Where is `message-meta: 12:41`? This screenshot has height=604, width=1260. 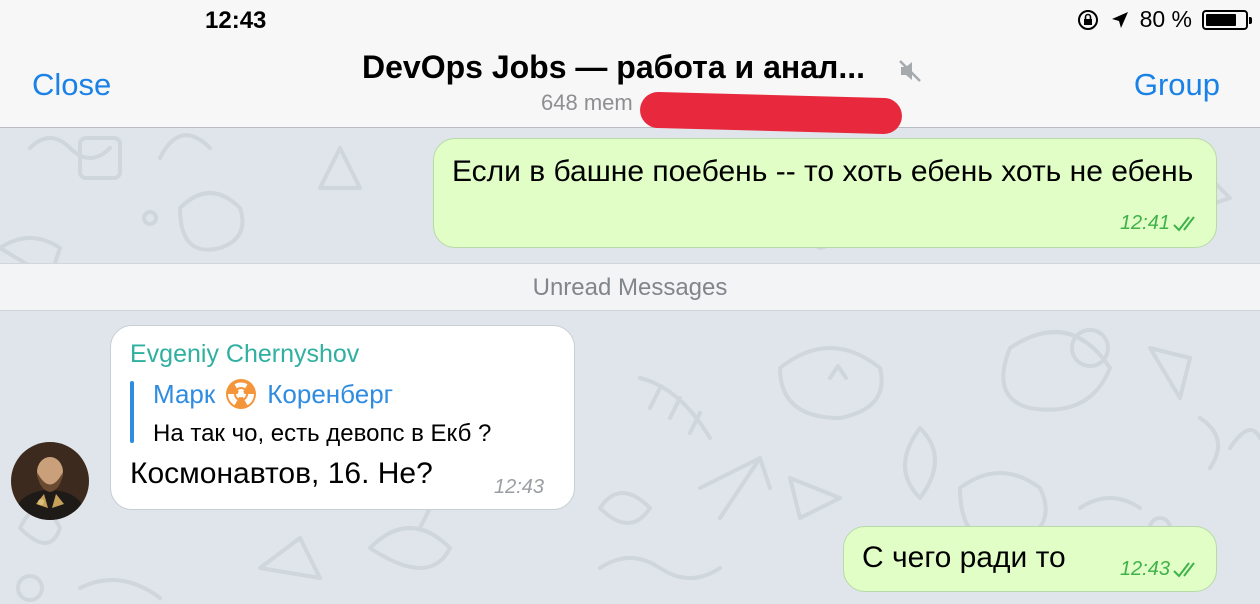
message-meta: 12:41 is located at coordinates (1161, 223).